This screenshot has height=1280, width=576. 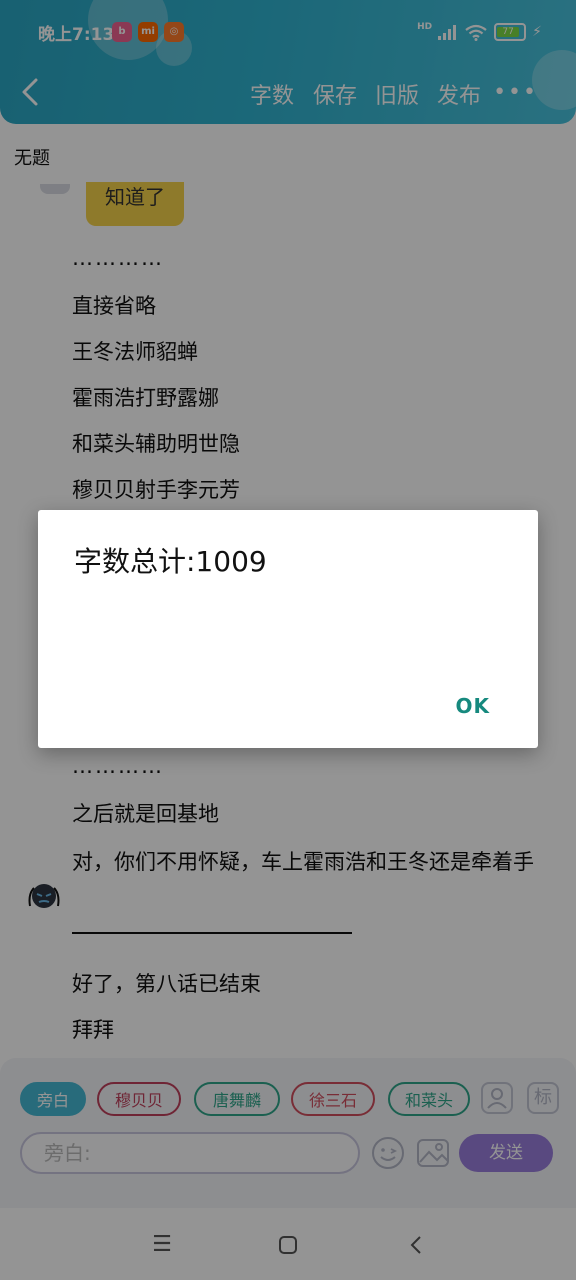 What do you see at coordinates (473, 706) in the screenshot?
I see `ok-button: OK` at bounding box center [473, 706].